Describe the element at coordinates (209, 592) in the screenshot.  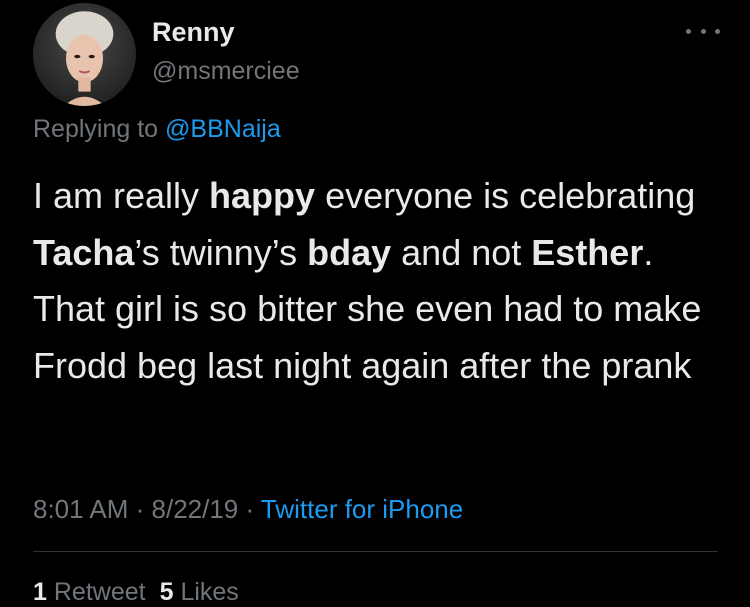
I see `likes-label: Likes` at that location.